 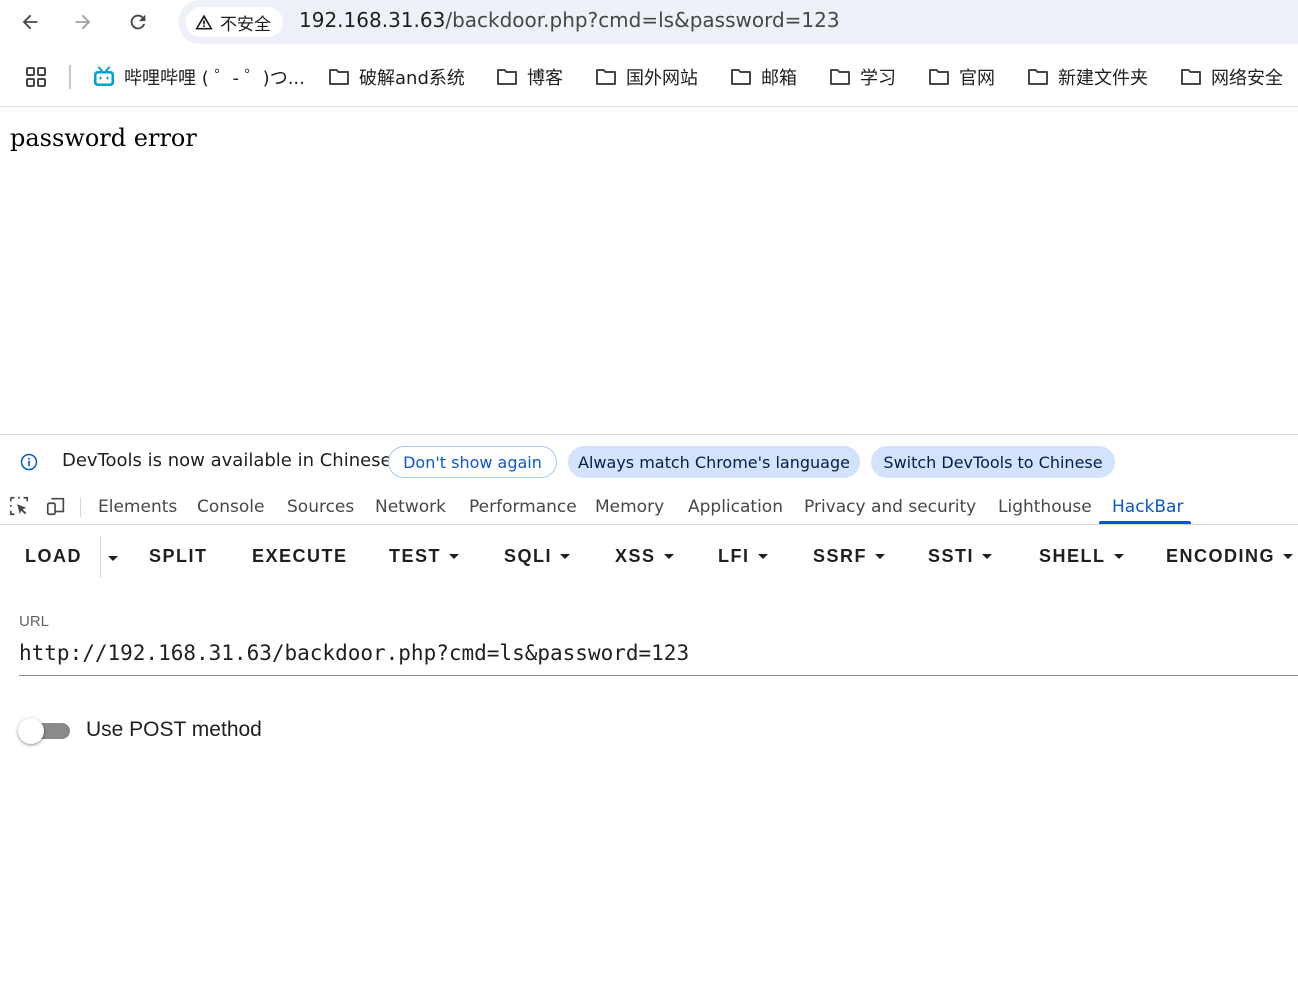 What do you see at coordinates (472, 462) in the screenshot?
I see `dont-show-again-button: Don't show again` at bounding box center [472, 462].